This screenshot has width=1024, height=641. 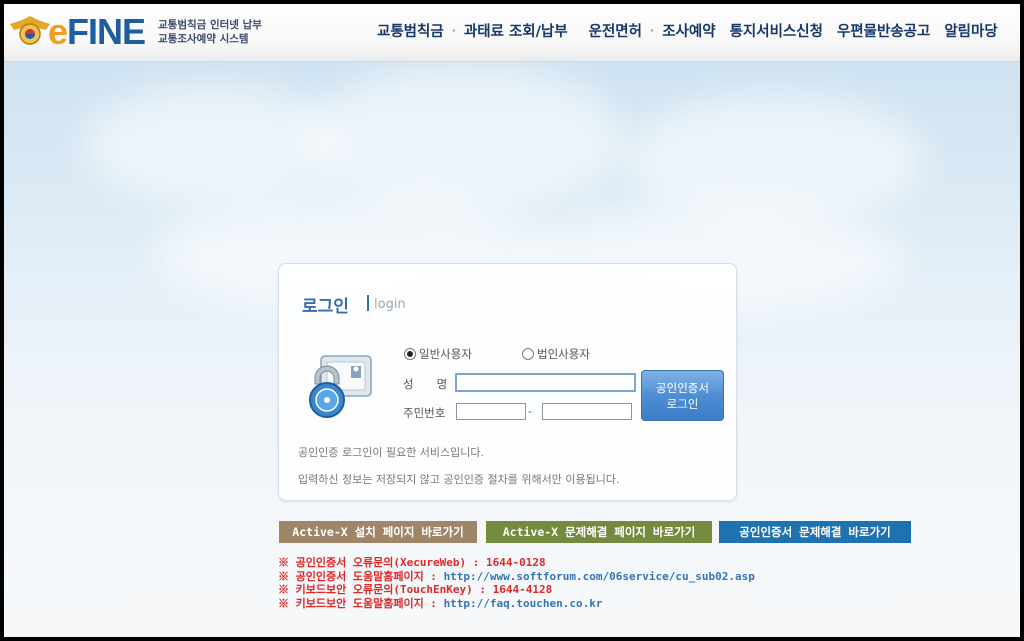 I want to click on nav-item-investigation-reservation: 조사예약, so click(x=688, y=30).